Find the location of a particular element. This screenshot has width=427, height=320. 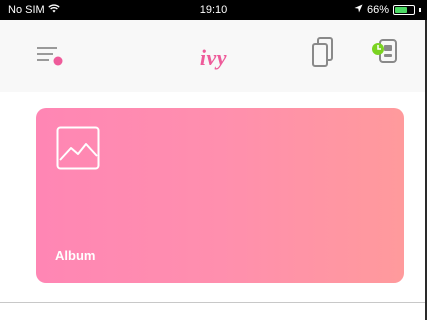

printer-connect-button is located at coordinates (387, 52).